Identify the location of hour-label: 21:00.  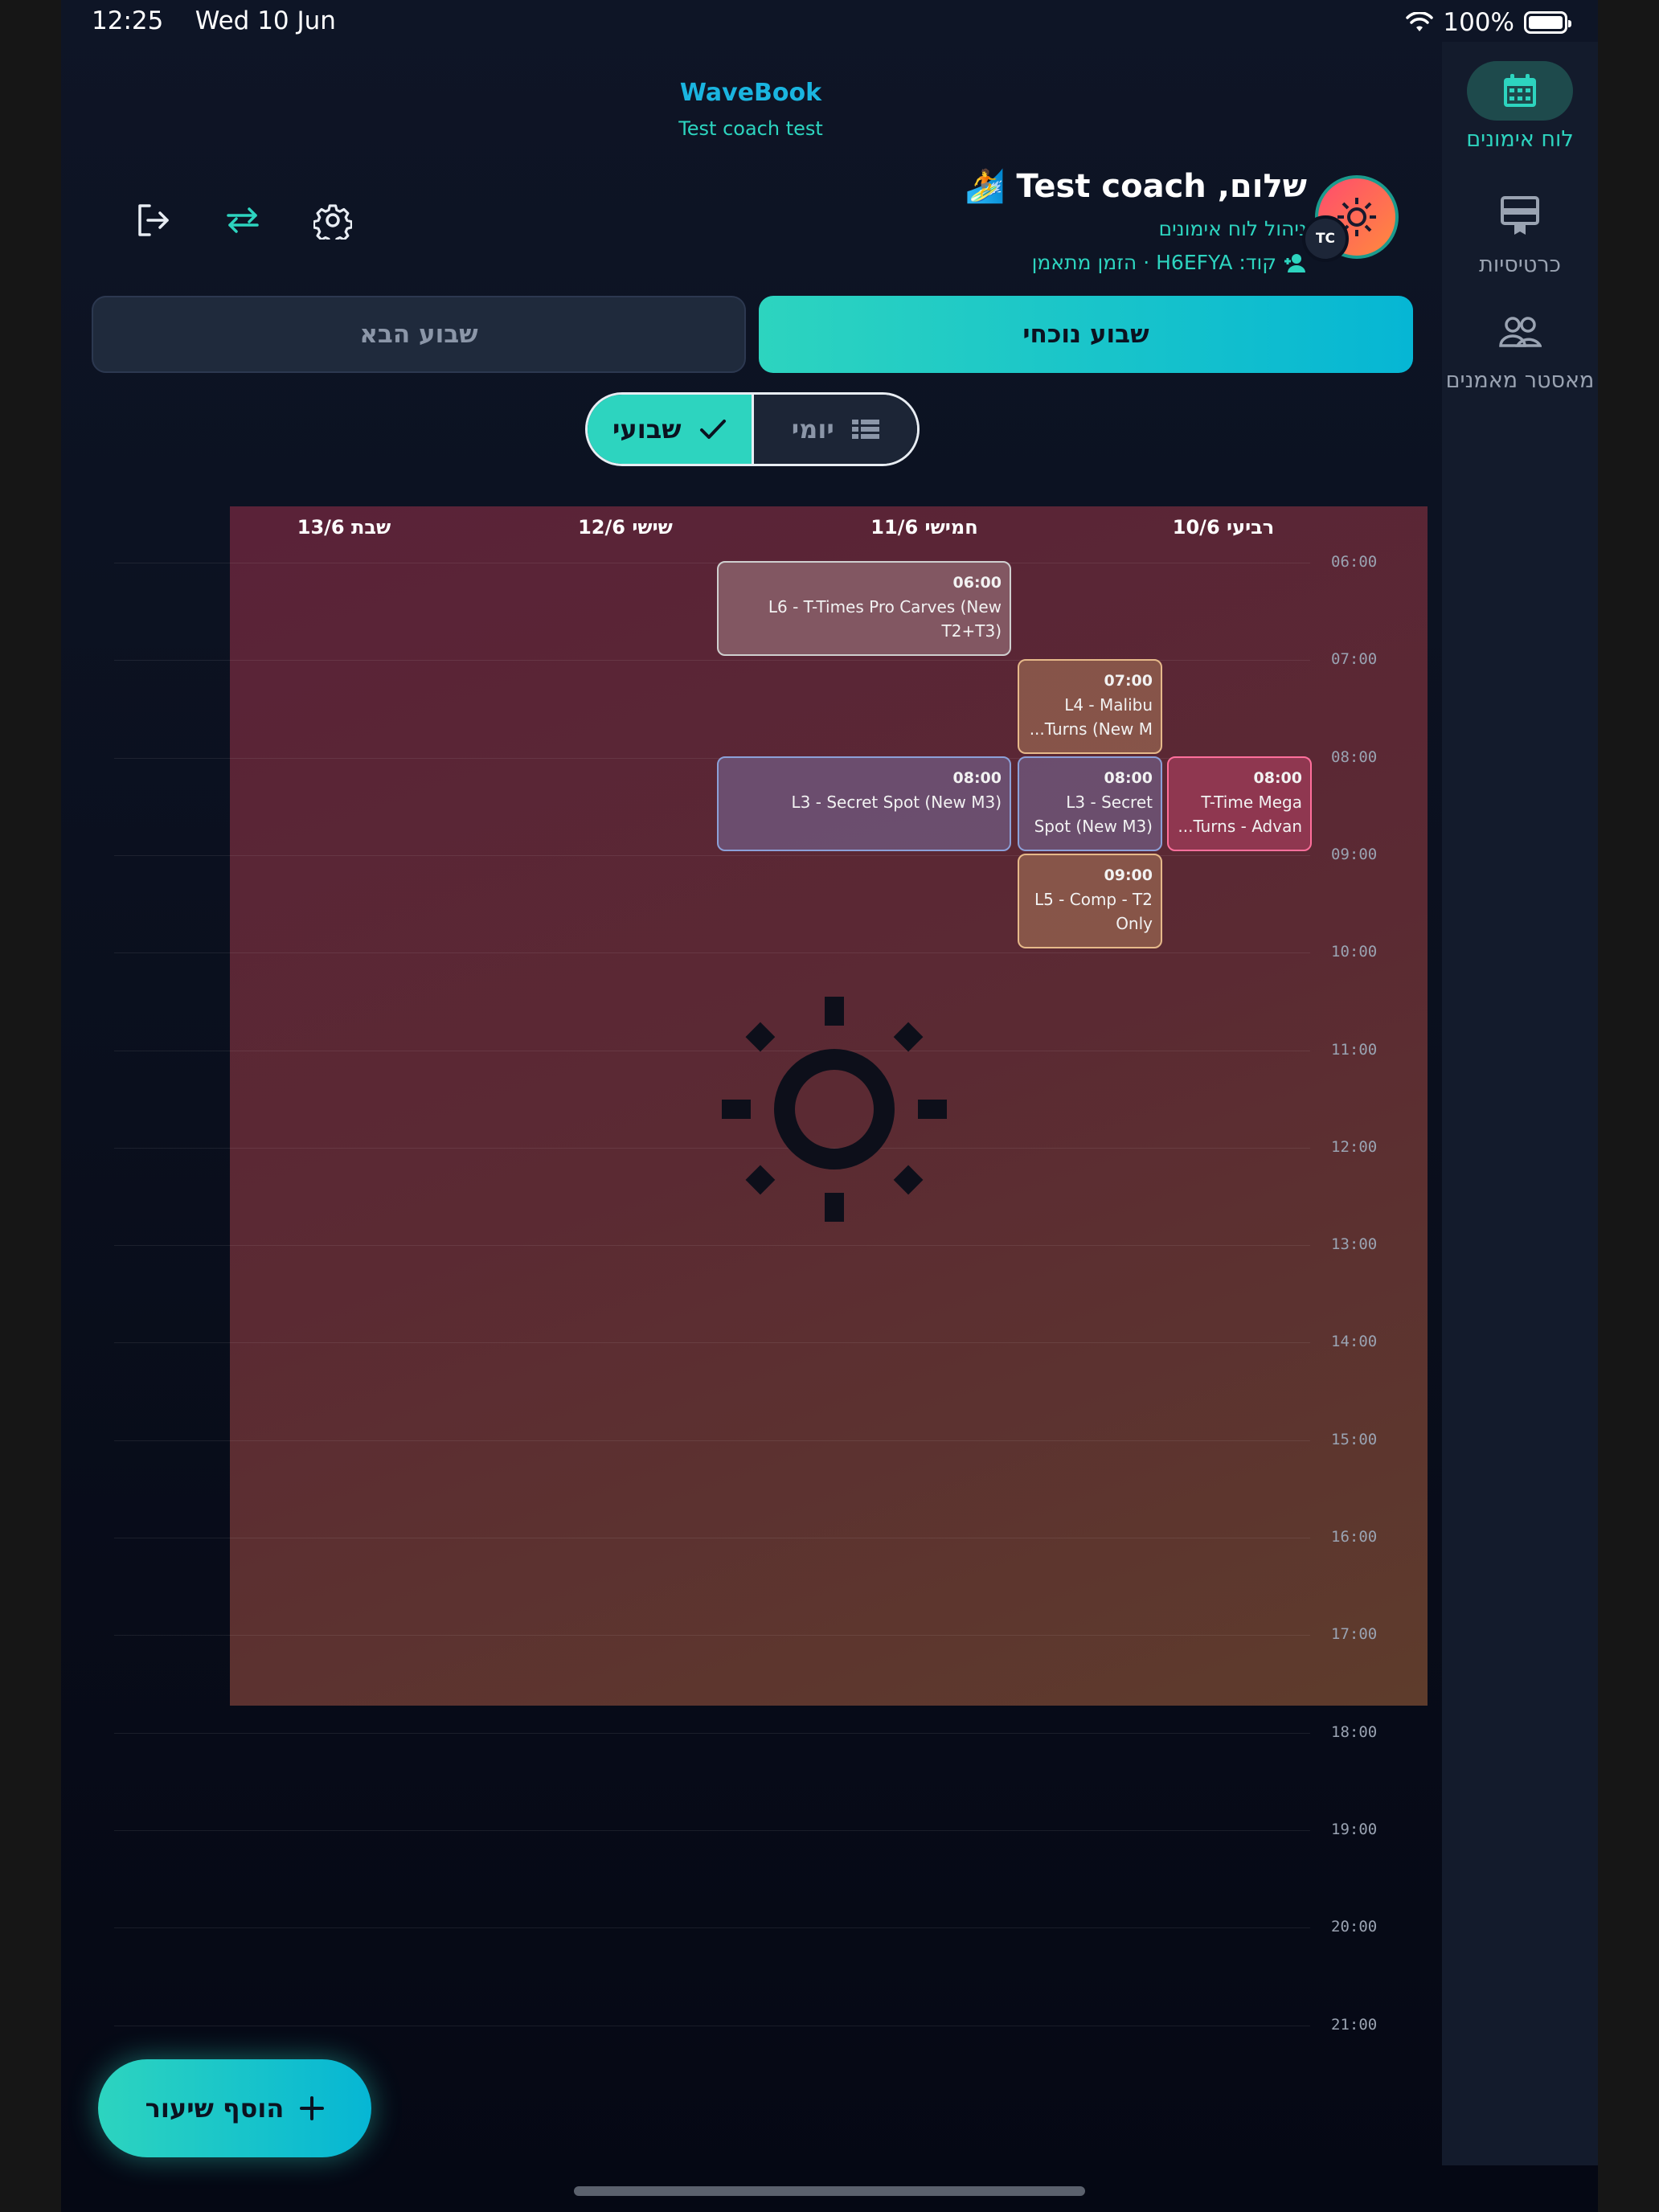
(1354, 2024).